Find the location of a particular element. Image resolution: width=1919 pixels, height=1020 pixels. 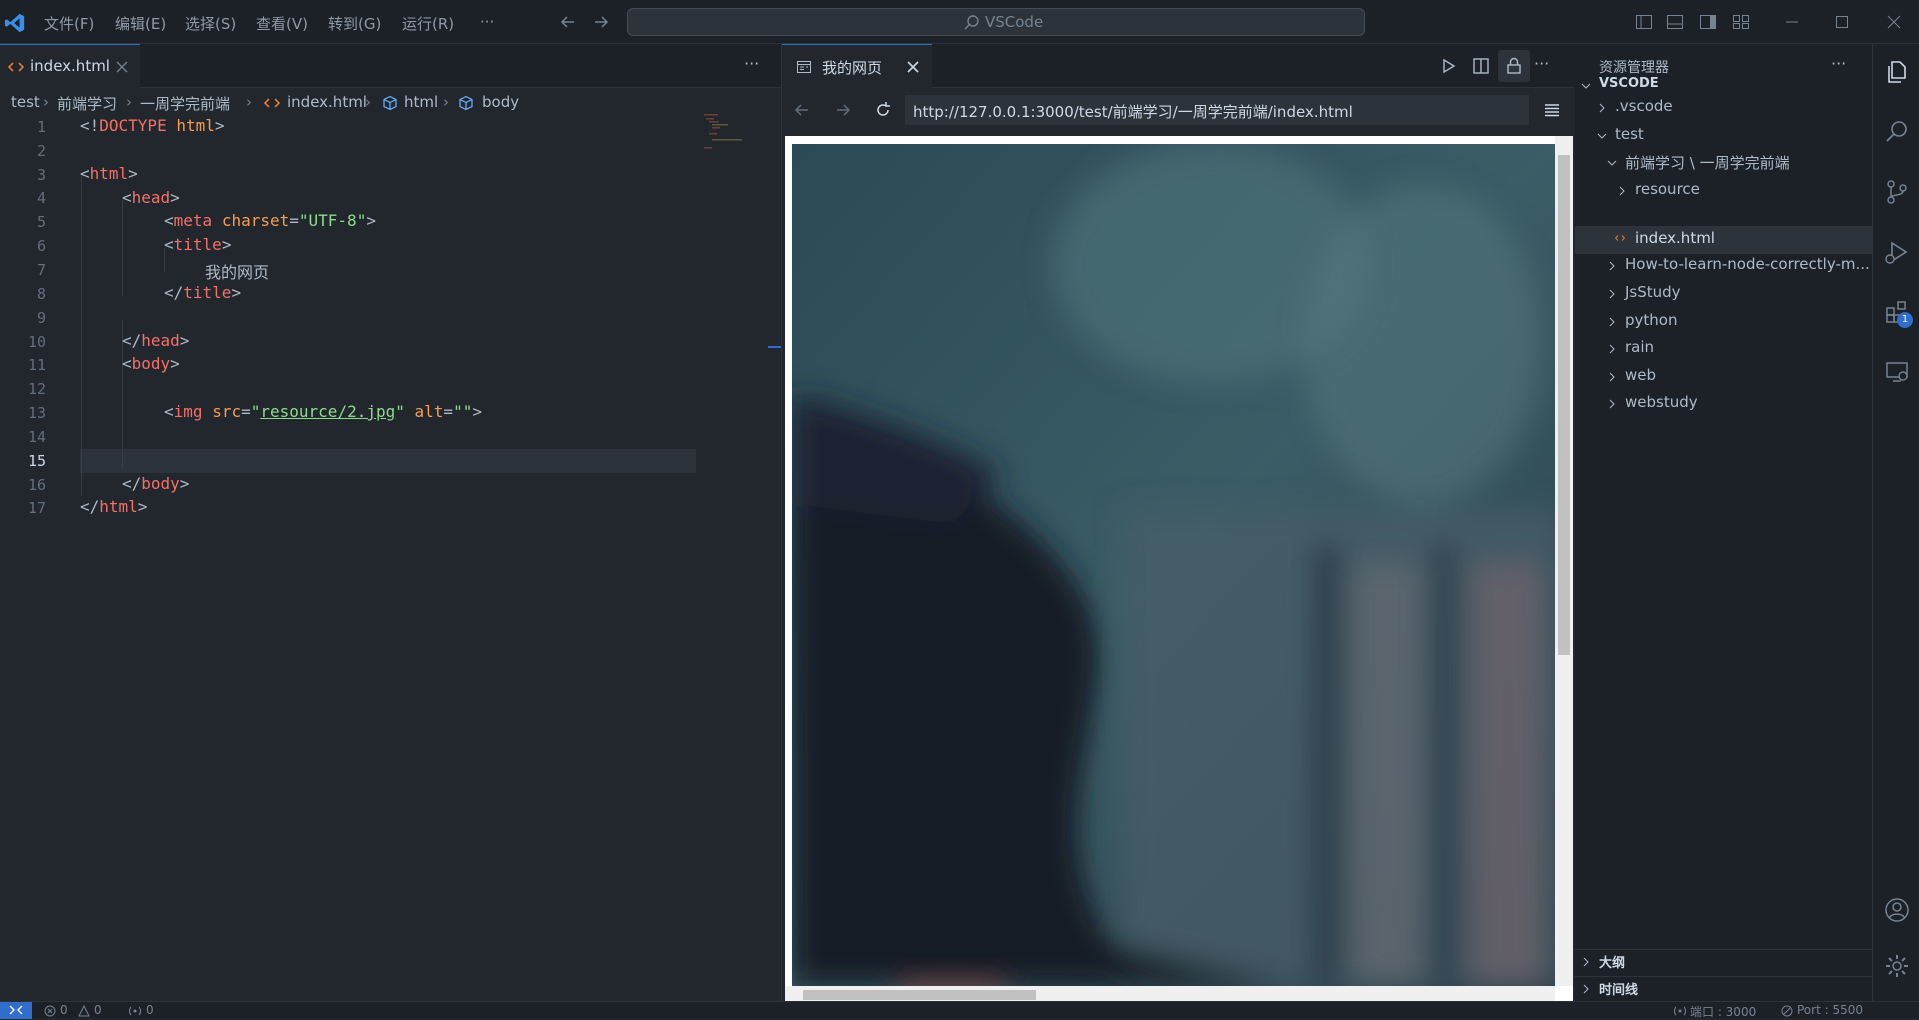

code-line: <html> is located at coordinates (109, 173).